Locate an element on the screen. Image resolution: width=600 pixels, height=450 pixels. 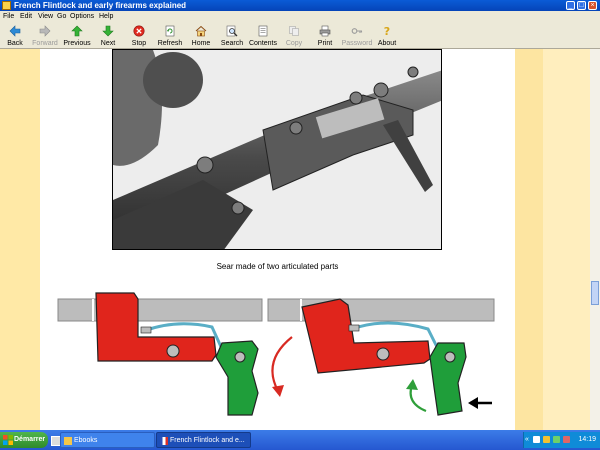
quicklaunch-icon is located at coordinates (55, 440).